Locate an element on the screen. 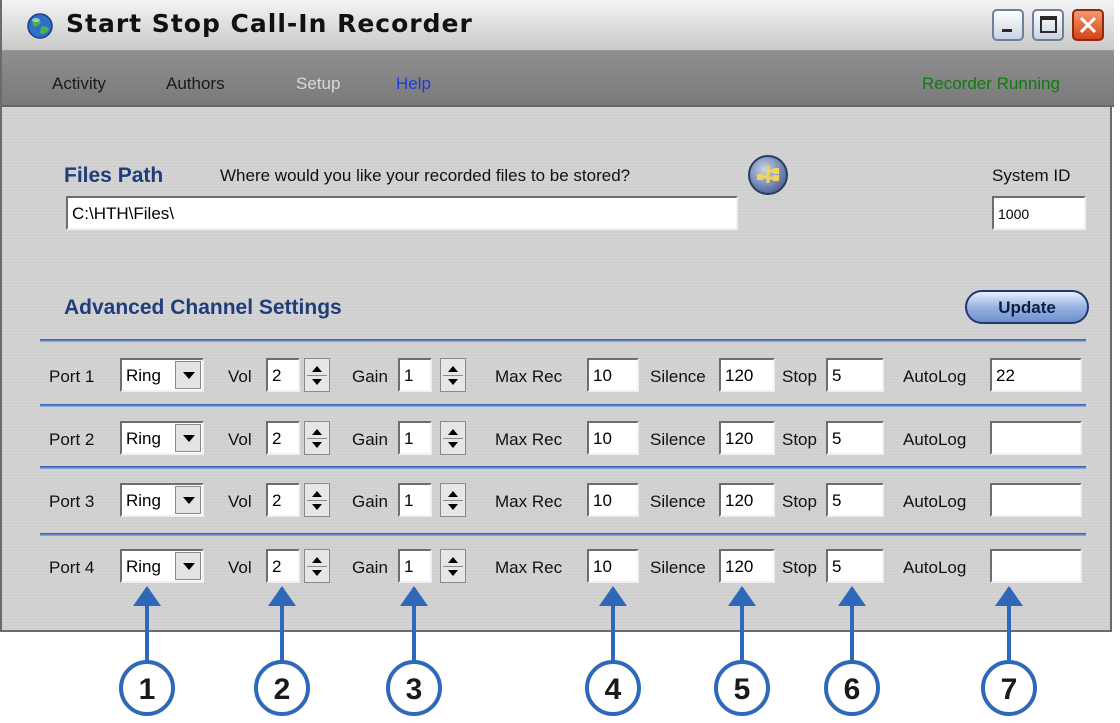  callout-number: 7 is located at coordinates (1009, 689).